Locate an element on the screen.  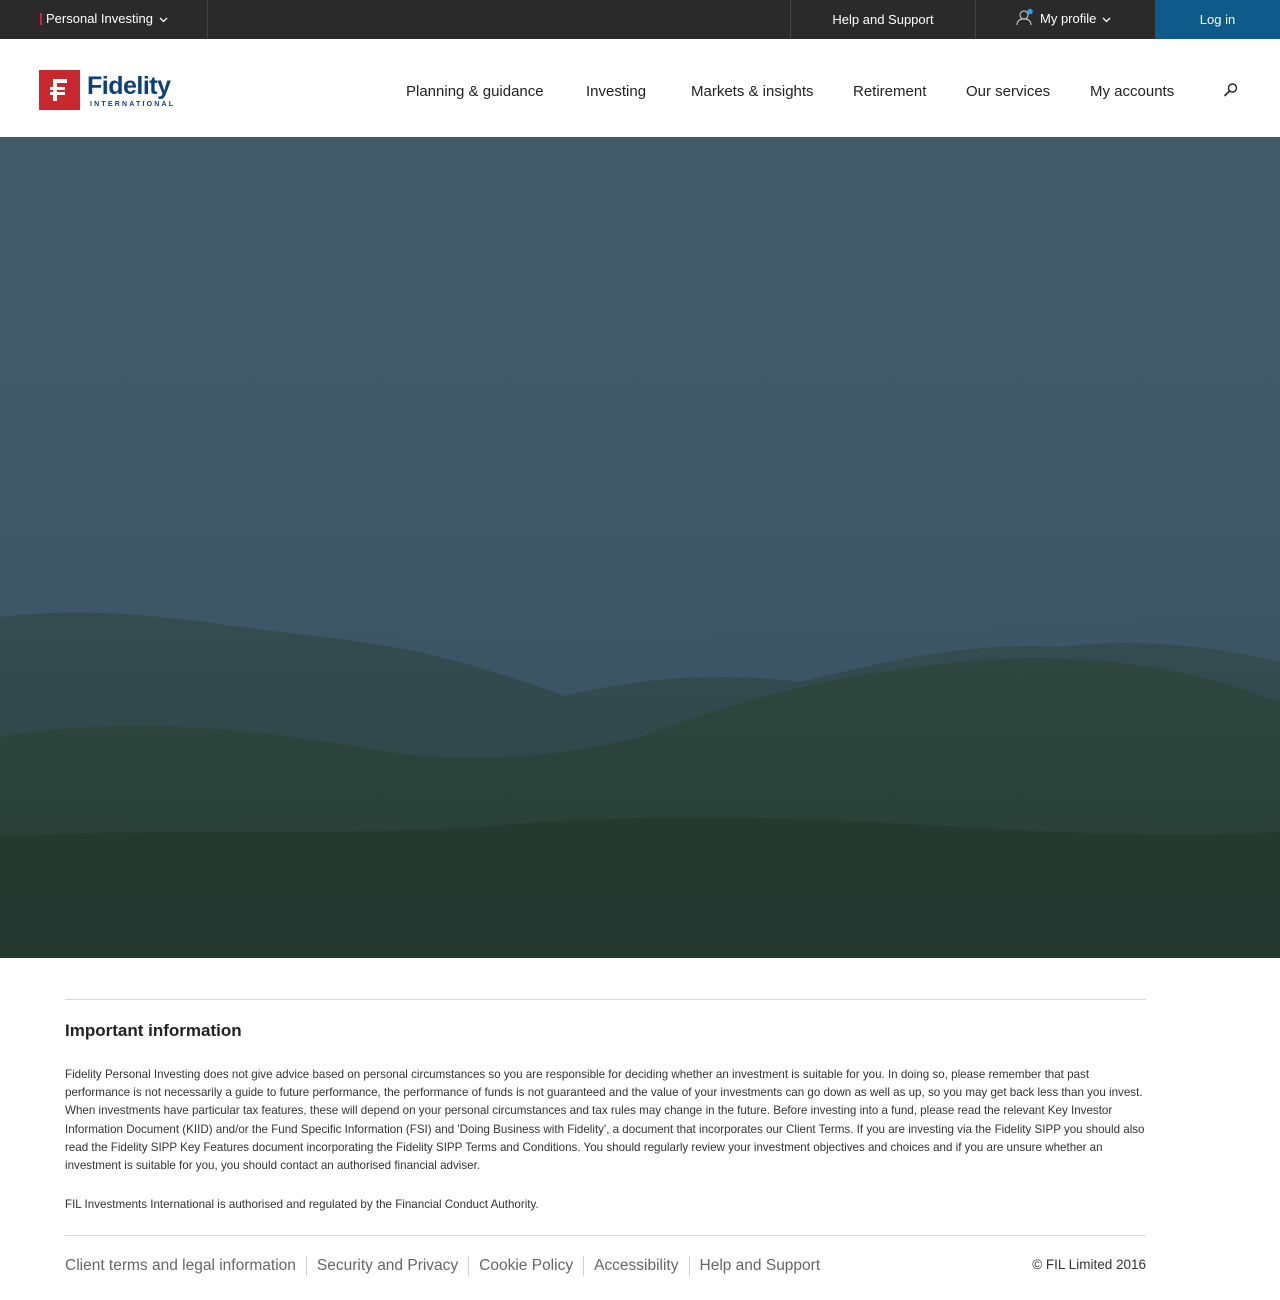
my-profile-menu: My profile is located at coordinates (1065, 19).